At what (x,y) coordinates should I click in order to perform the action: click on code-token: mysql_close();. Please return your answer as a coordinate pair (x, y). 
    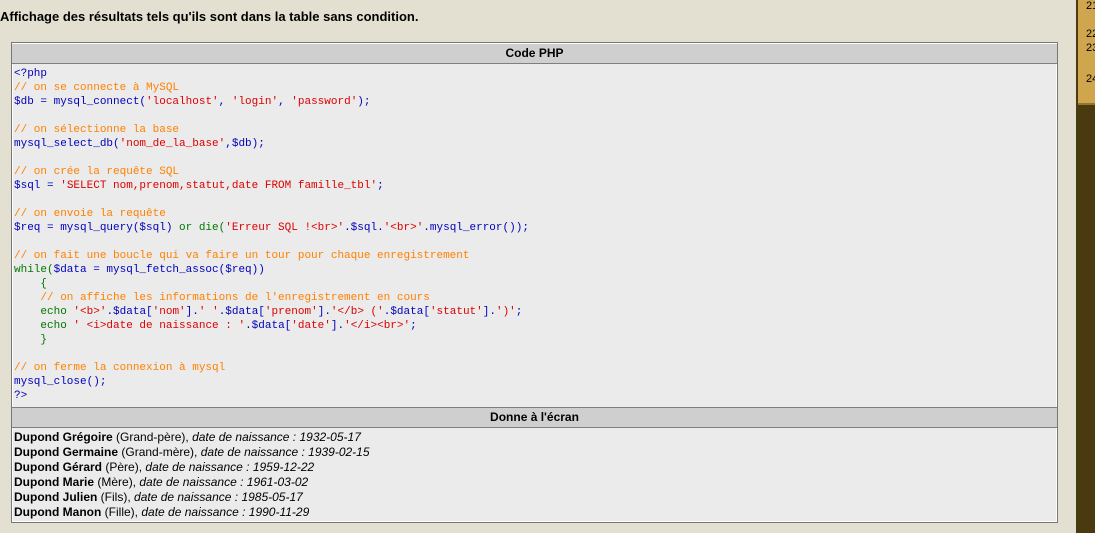
    Looking at the image, I should click on (60, 382).